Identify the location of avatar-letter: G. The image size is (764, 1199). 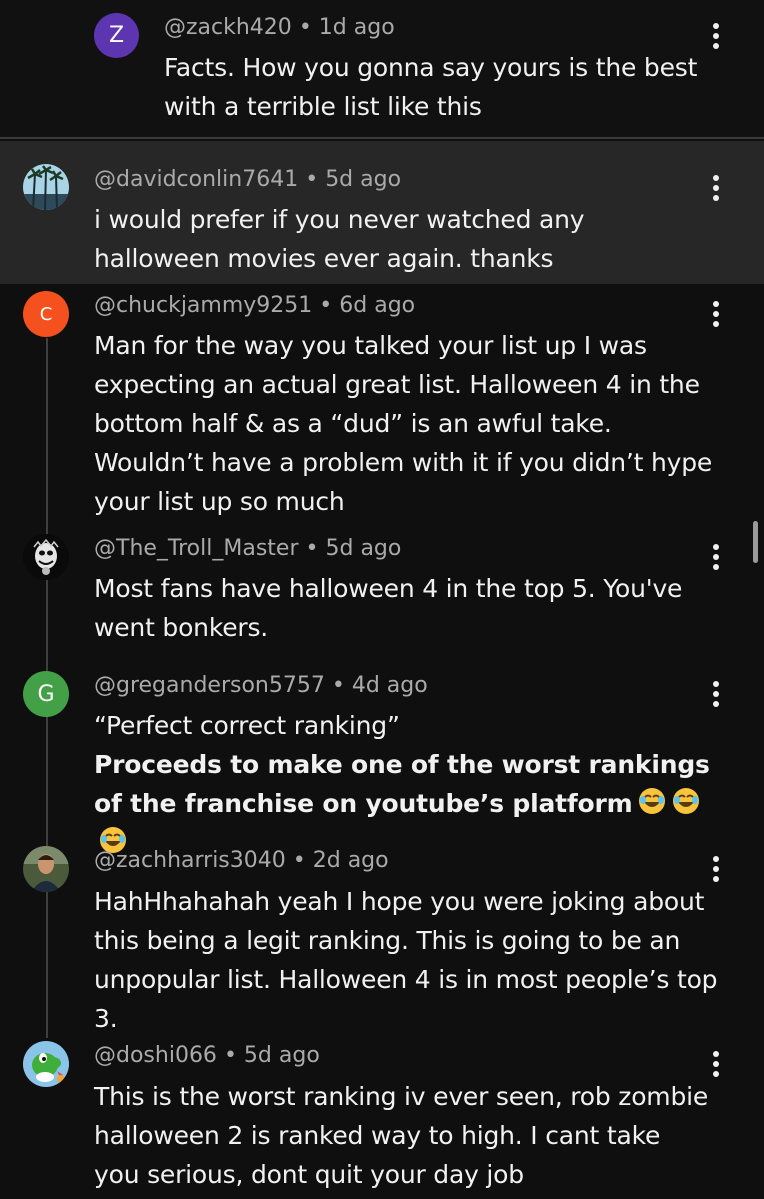
(46, 694).